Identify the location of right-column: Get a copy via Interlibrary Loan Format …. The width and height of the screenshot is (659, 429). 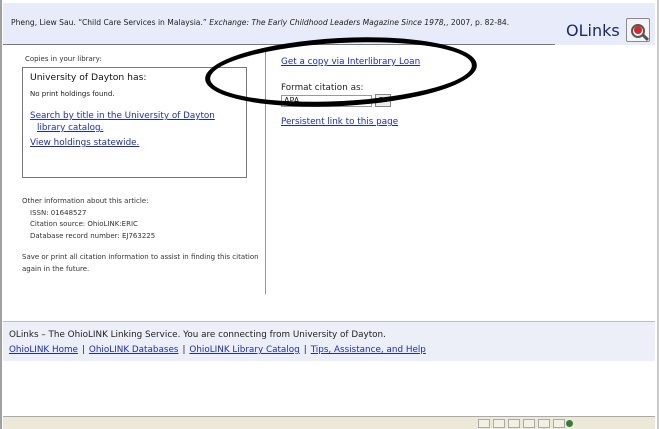
(406, 92).